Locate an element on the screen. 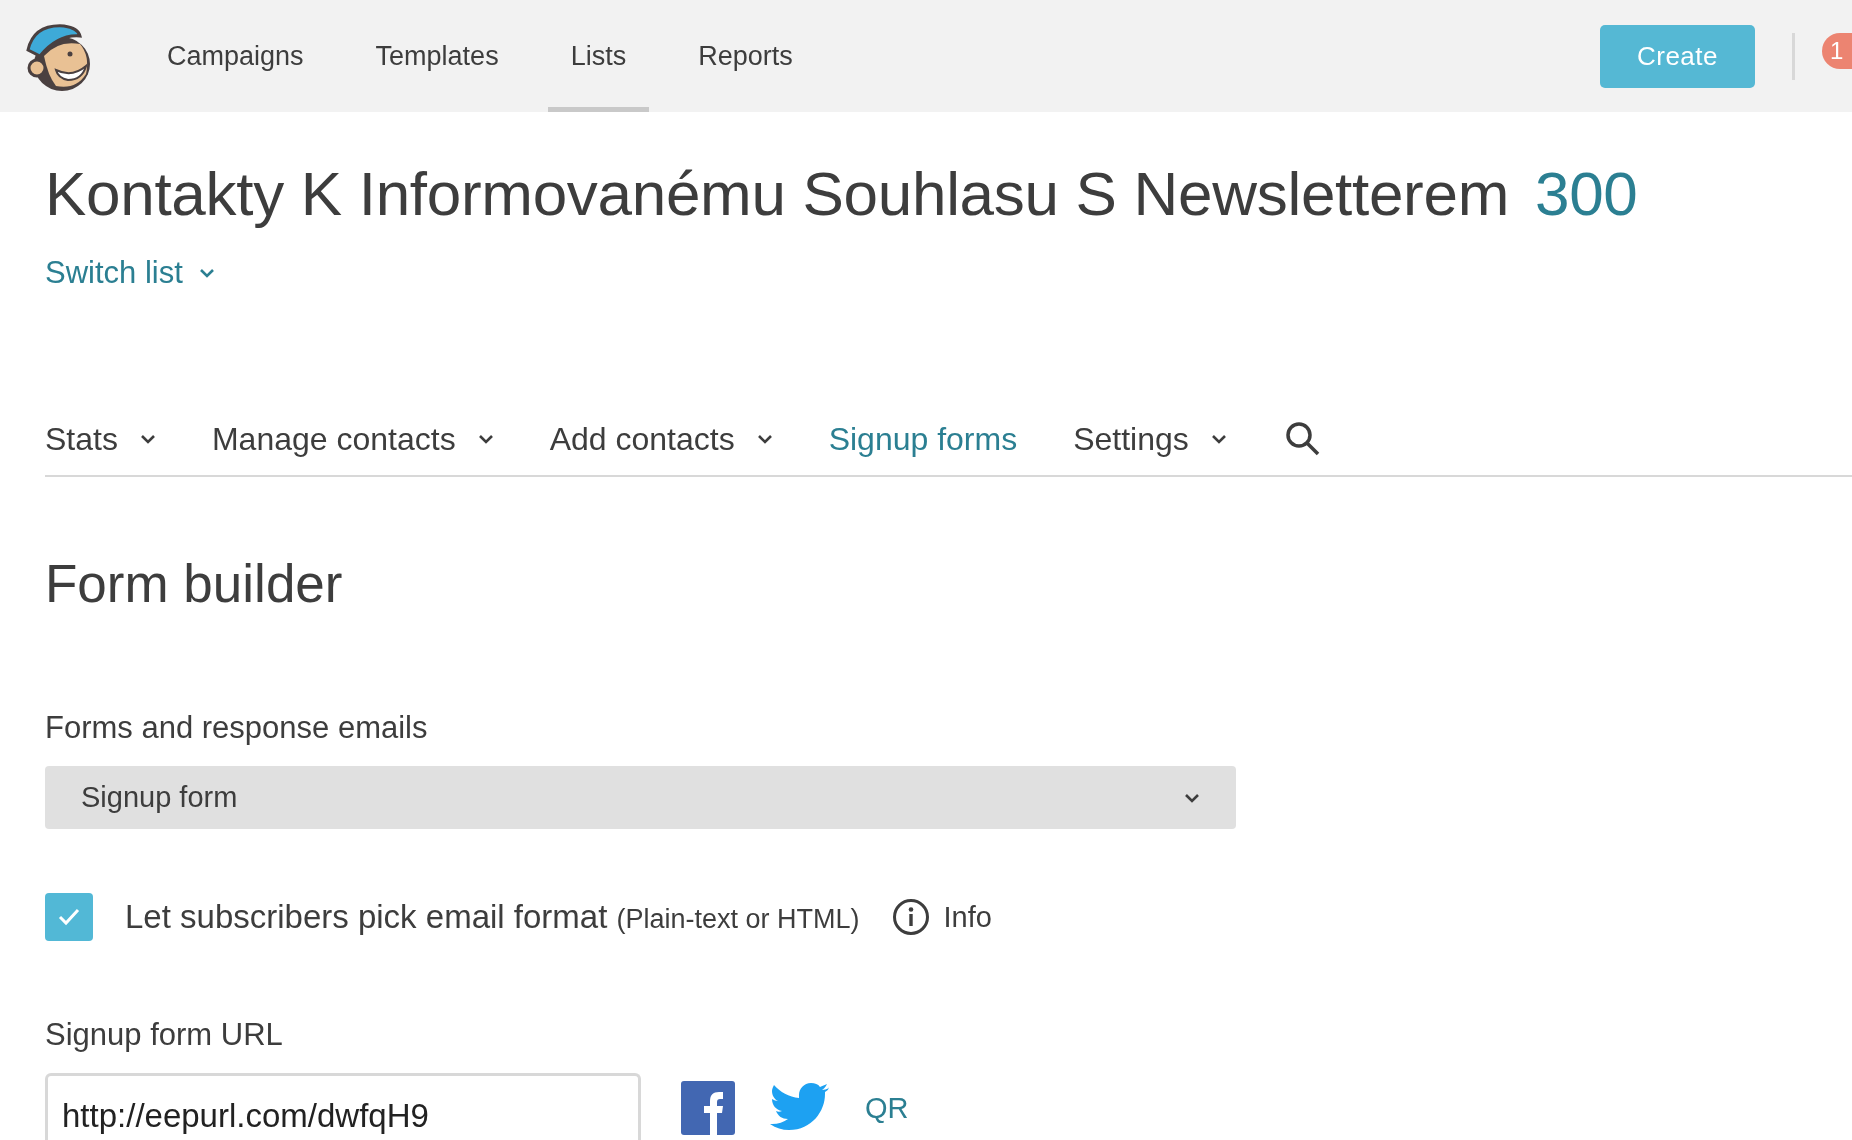  switch-list-link: Switch list is located at coordinates (130, 273).